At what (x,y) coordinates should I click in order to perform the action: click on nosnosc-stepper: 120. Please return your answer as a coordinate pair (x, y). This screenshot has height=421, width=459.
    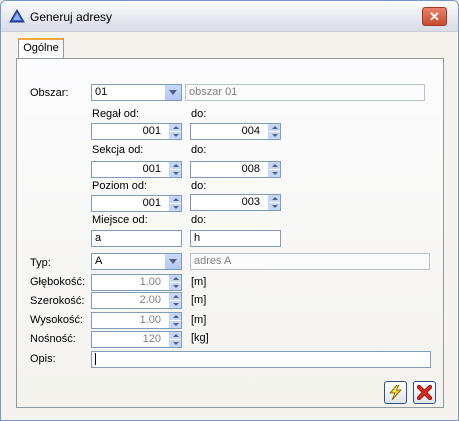
    Looking at the image, I should click on (136, 339).